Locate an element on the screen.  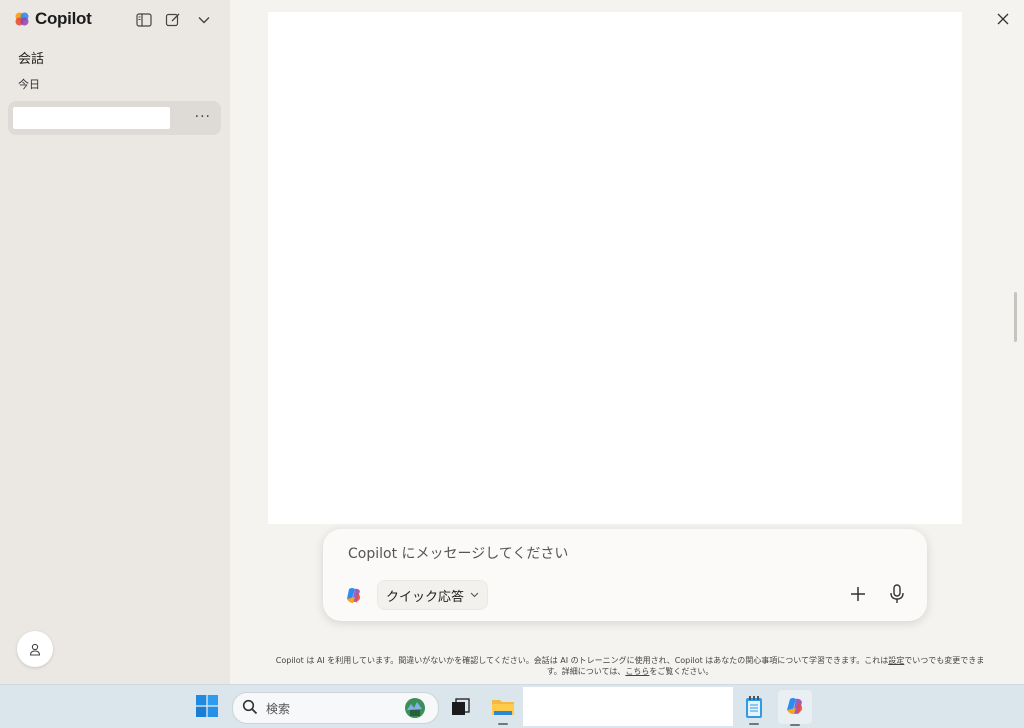
search-highlight-icon is located at coordinates (415, 708).